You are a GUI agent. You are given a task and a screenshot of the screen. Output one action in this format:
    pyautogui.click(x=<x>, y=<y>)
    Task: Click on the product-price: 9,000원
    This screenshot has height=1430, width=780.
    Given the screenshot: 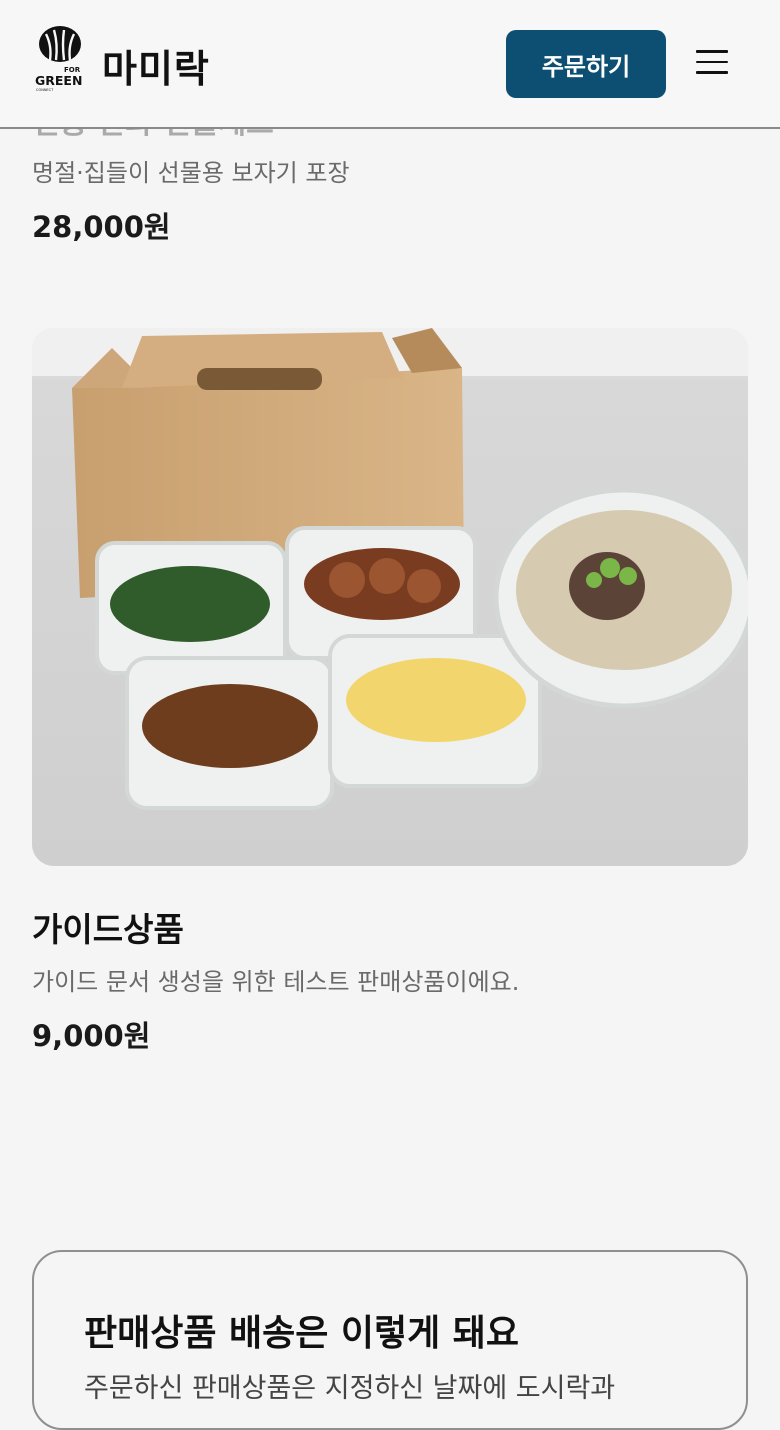 What is the action you would take?
    pyautogui.click(x=91, y=1036)
    